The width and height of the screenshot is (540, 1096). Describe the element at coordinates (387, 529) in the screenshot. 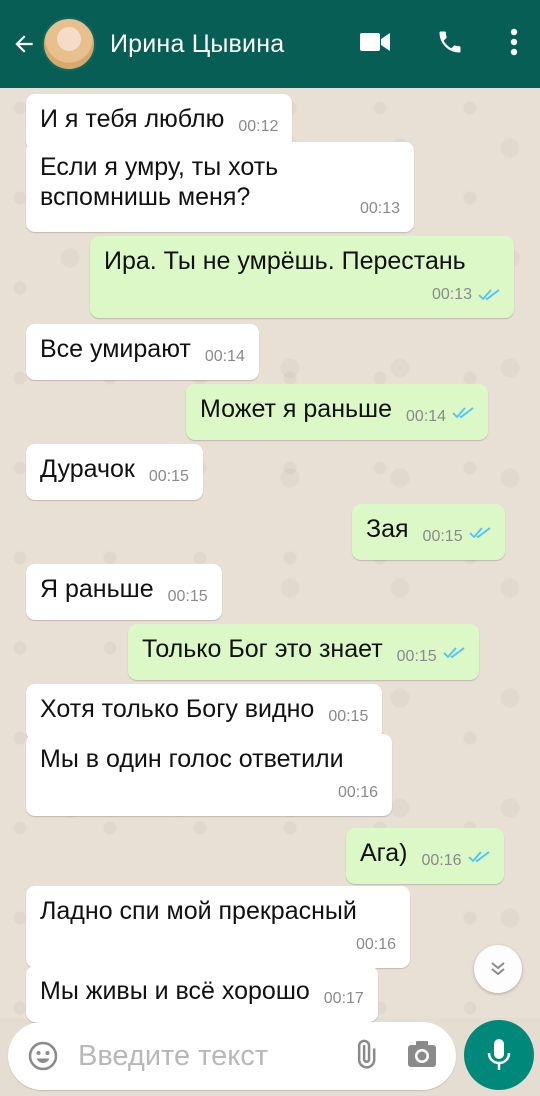

I see `message-text: Зая` at that location.